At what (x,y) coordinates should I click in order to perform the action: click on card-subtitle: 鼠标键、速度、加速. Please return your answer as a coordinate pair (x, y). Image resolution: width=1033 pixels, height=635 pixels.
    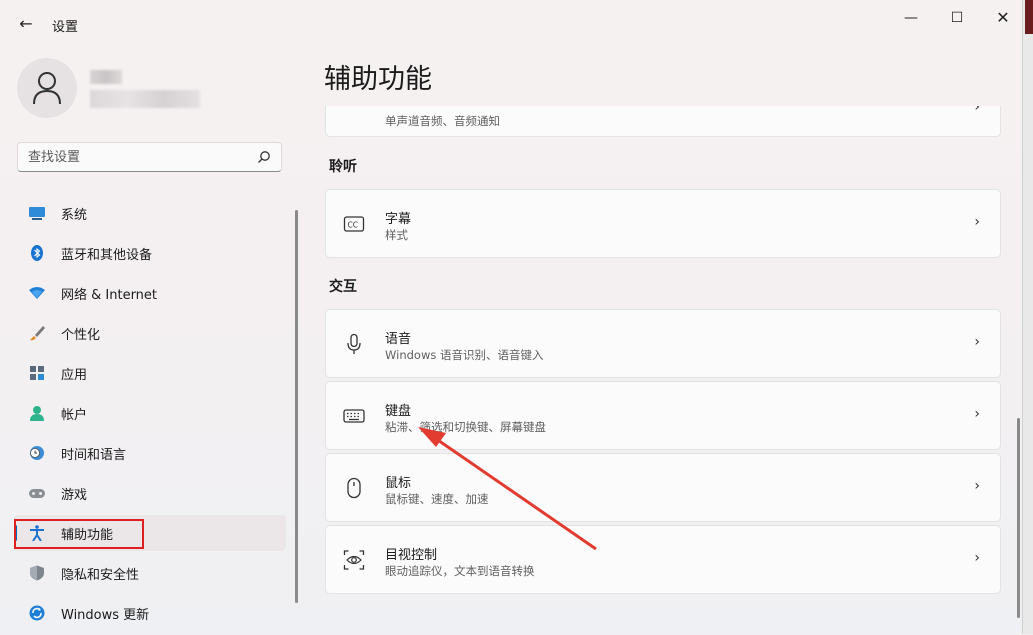
    Looking at the image, I should click on (437, 499).